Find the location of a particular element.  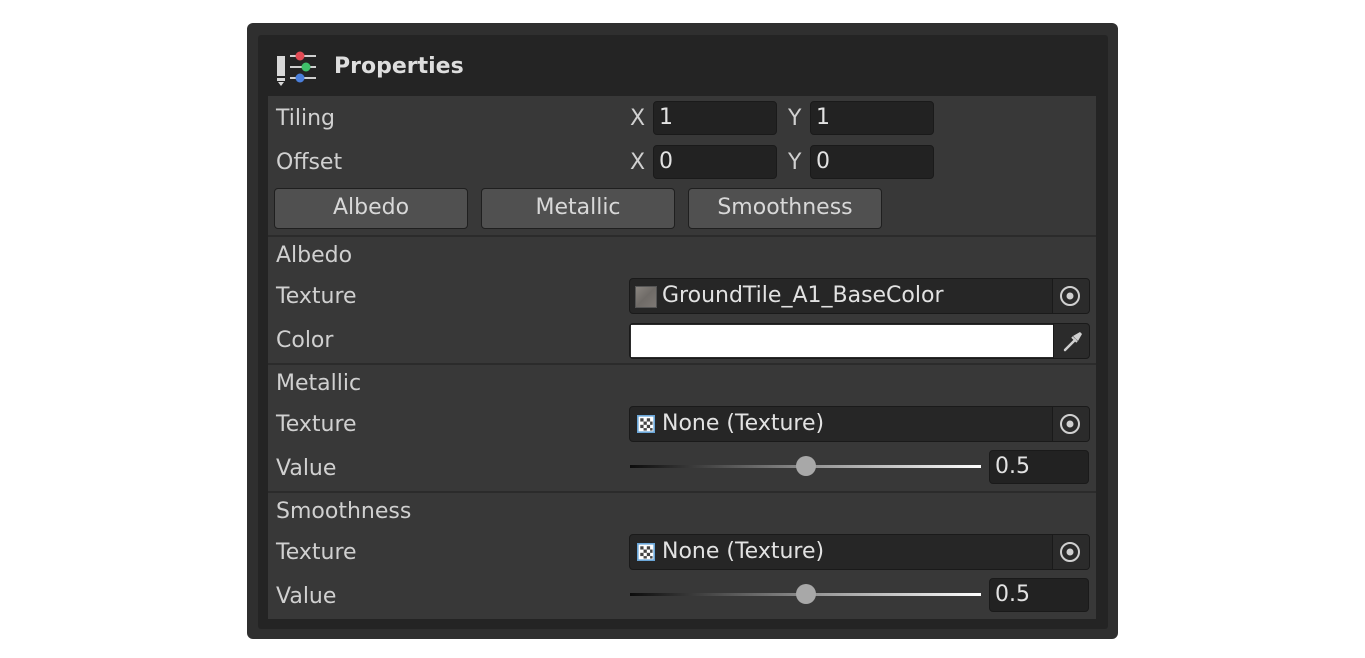

tiling-x-input: 1 is located at coordinates (715, 118).